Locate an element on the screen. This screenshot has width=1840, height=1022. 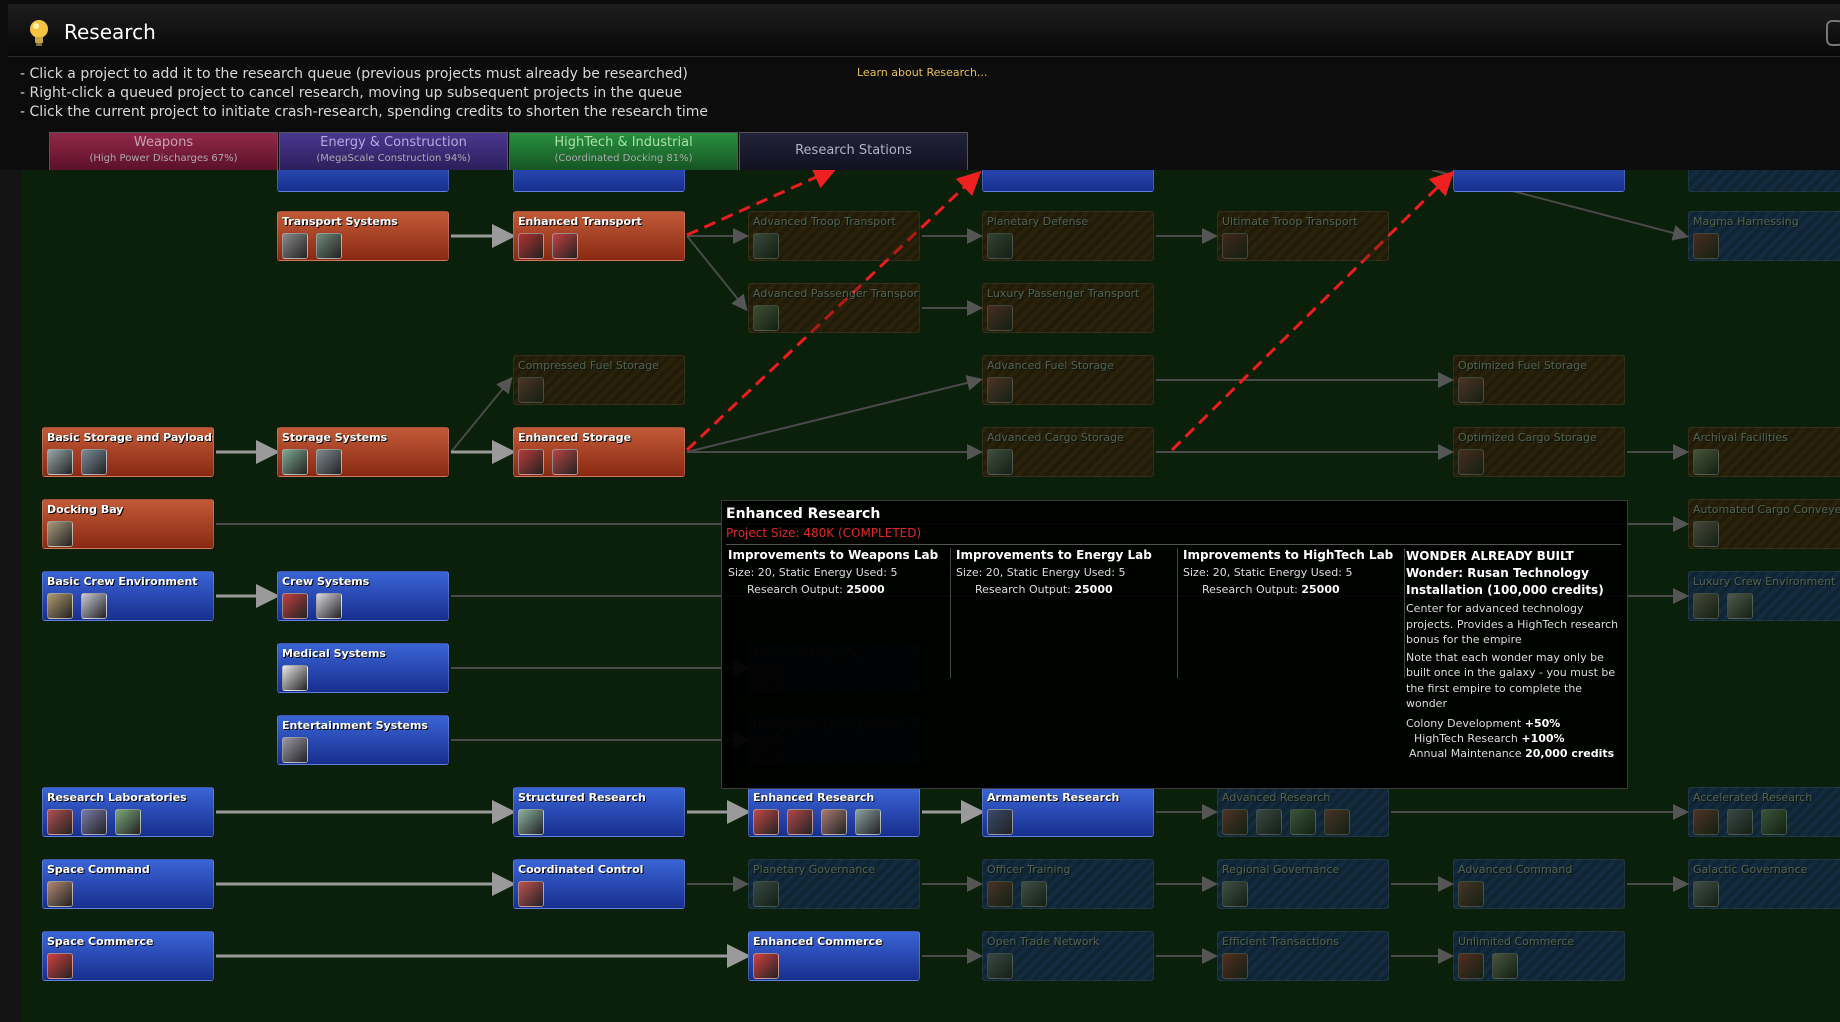
tech-node-planetary-defense: Planetary Defense is located at coordinates (1068, 236).